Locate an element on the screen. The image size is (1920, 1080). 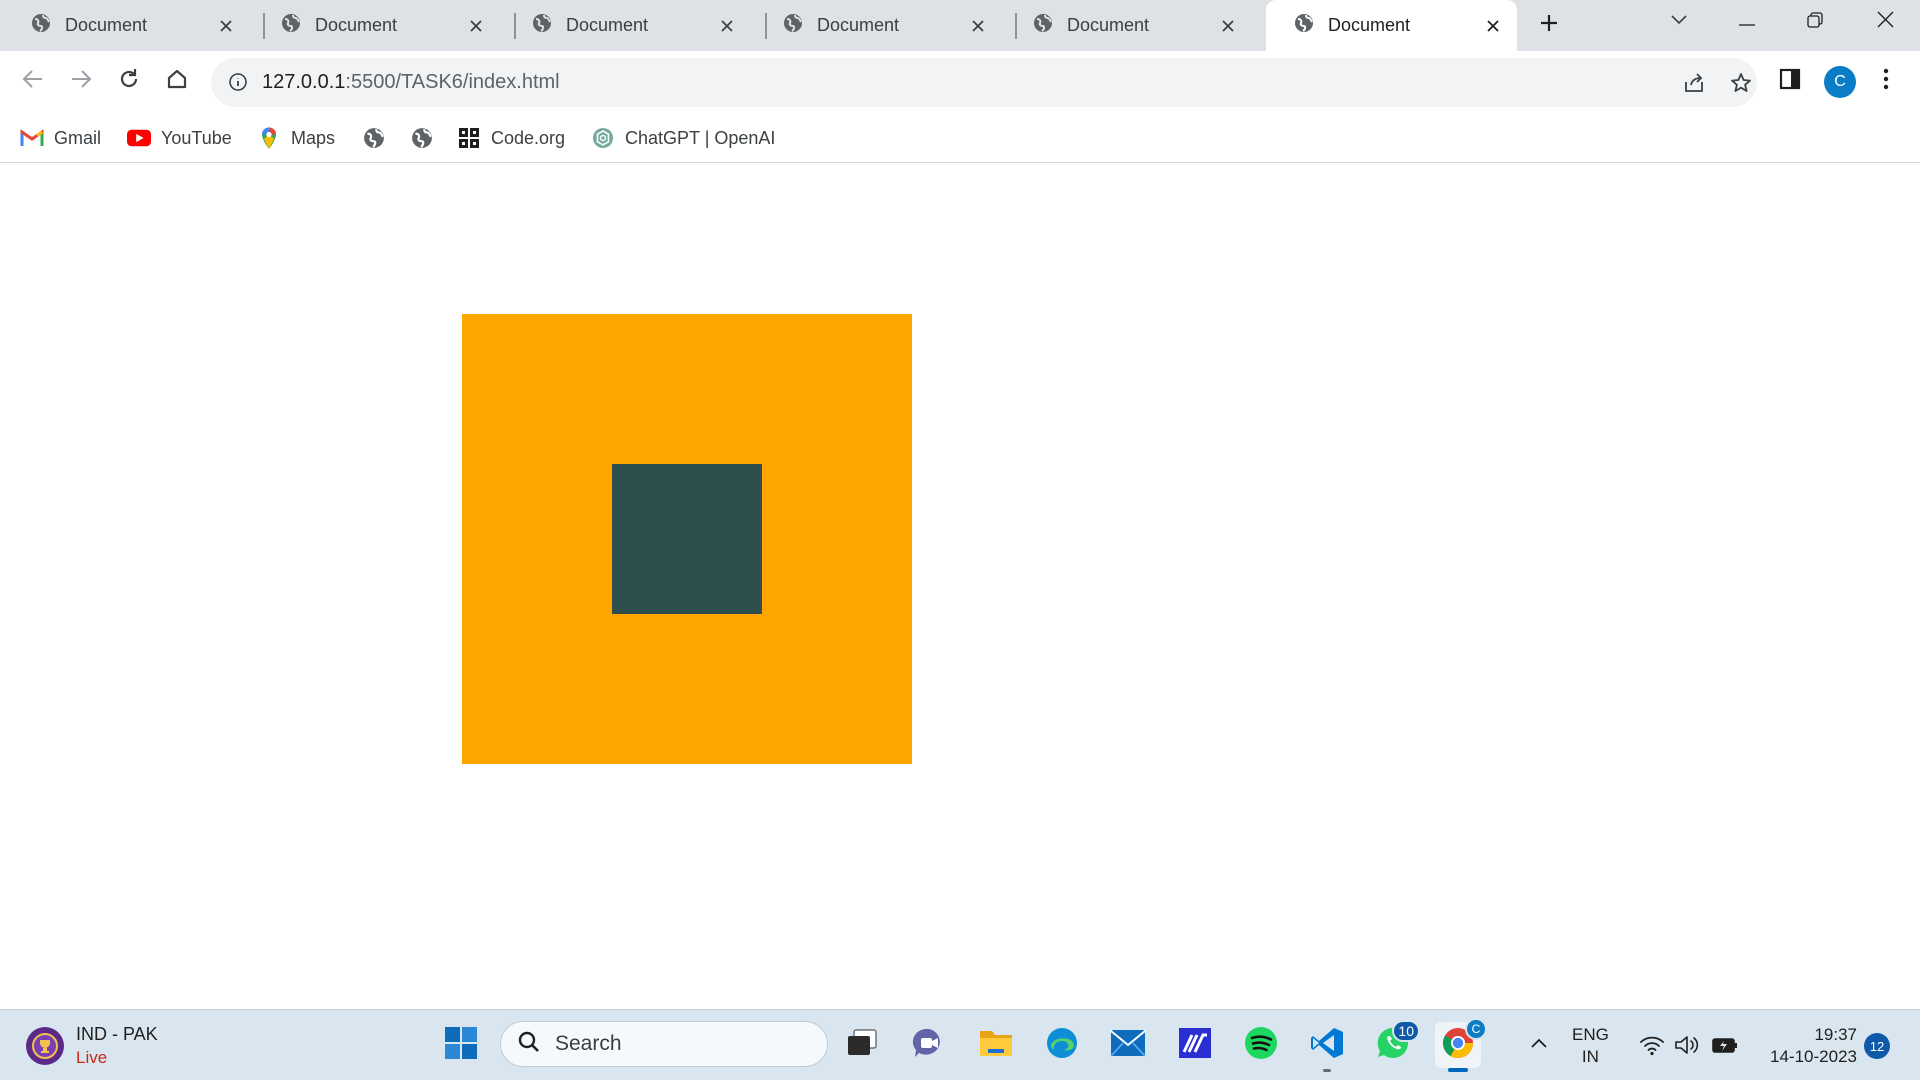
info-icon is located at coordinates (238, 82).